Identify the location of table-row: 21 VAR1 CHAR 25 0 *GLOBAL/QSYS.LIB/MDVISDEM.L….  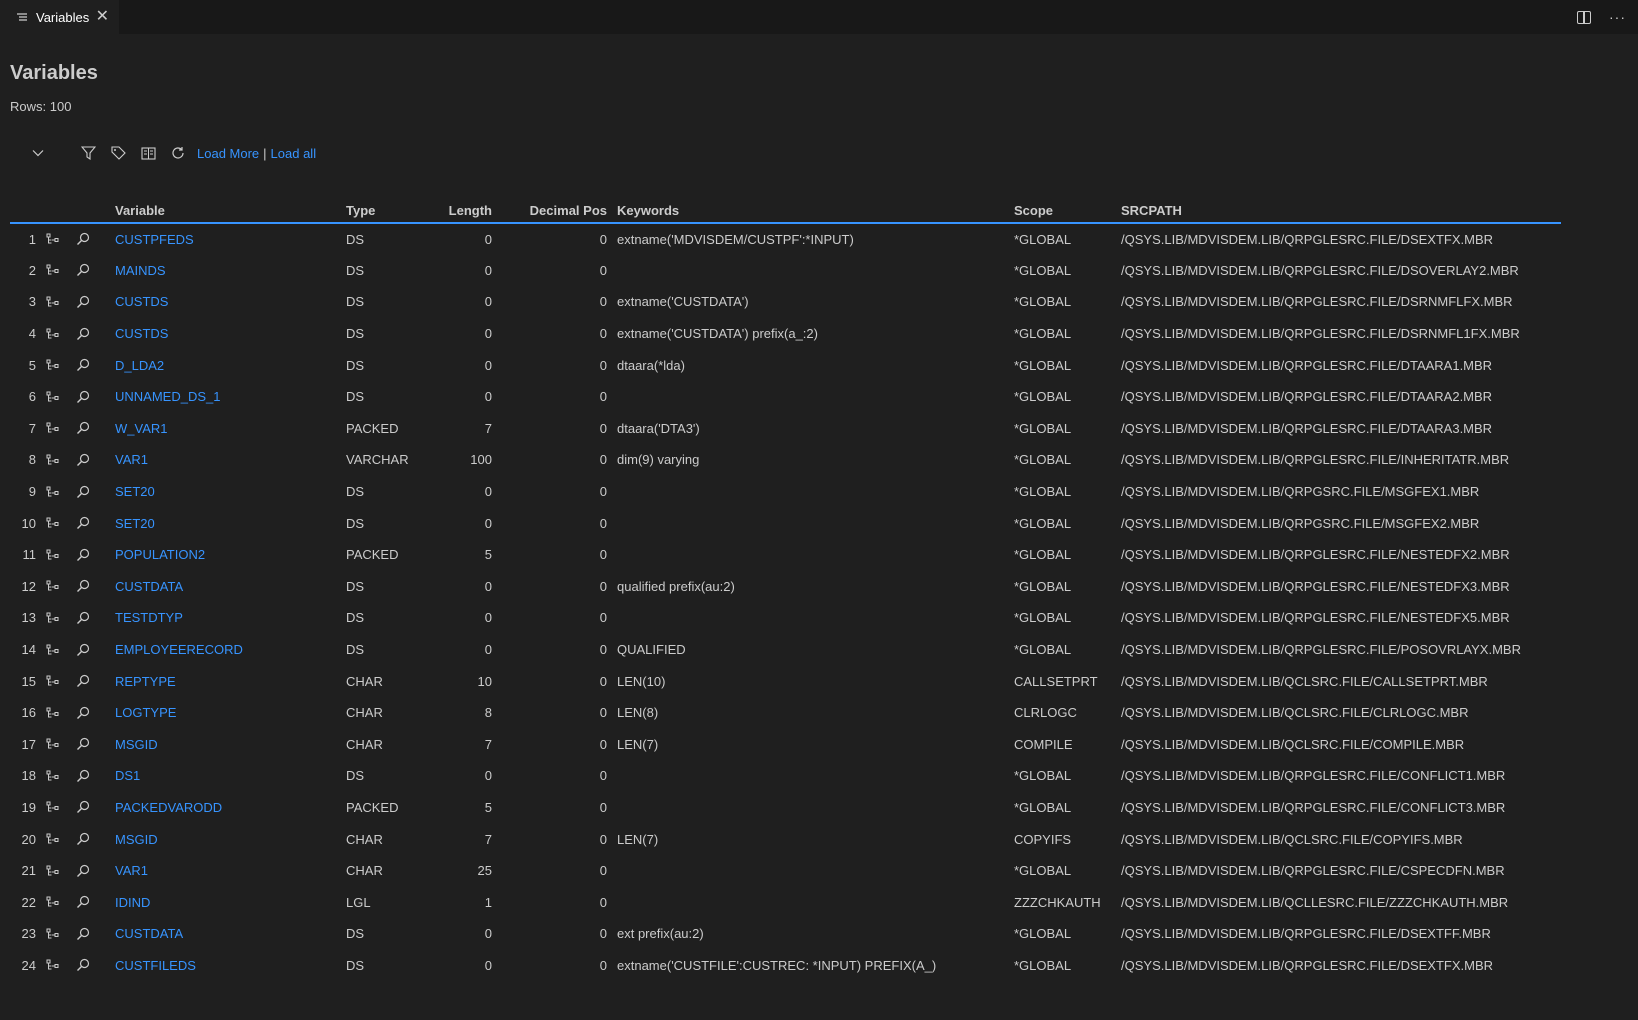
(785, 871).